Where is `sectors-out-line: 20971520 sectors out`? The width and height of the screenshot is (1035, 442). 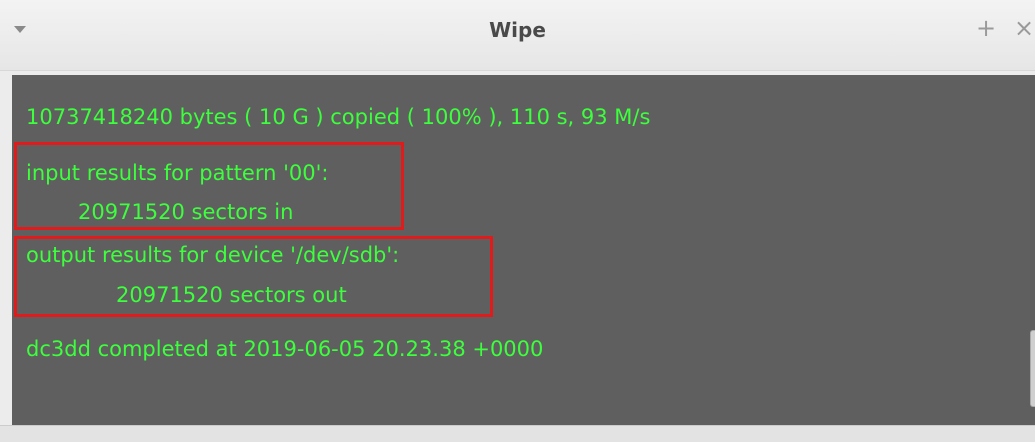 sectors-out-line: 20971520 sectors out is located at coordinates (231, 295).